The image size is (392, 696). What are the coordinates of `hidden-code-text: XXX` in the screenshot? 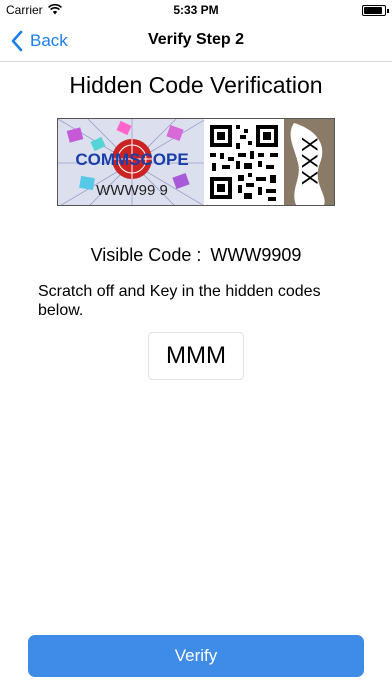 It's located at (309, 162).